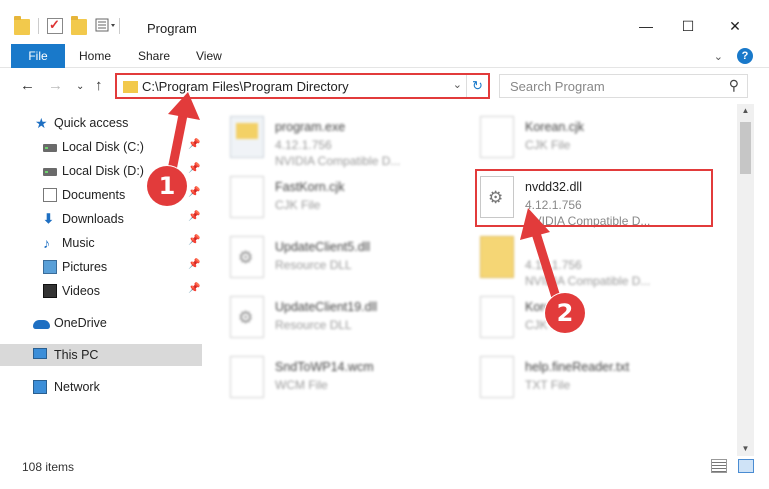 The image size is (769, 489). Describe the element at coordinates (325, 376) in the screenshot. I see `list-item: SndToWP14.wcm WCM File` at that location.